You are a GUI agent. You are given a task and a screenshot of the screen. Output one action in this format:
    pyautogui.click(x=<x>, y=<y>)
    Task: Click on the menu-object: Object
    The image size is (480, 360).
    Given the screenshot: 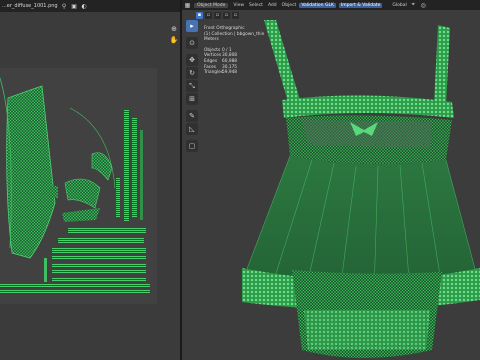 What is the action you would take?
    pyautogui.click(x=289, y=5)
    